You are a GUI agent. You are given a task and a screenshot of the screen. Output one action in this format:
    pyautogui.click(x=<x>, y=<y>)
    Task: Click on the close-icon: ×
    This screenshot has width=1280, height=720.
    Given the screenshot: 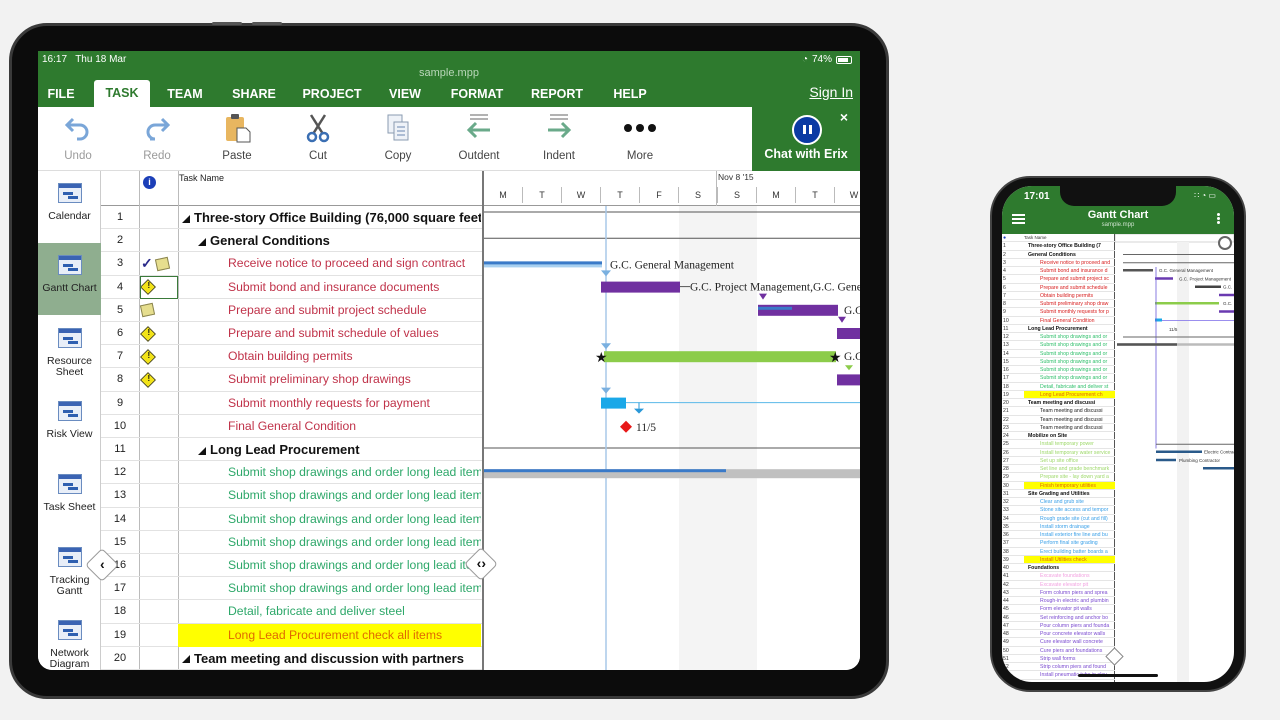 What is the action you would take?
    pyautogui.click(x=844, y=117)
    